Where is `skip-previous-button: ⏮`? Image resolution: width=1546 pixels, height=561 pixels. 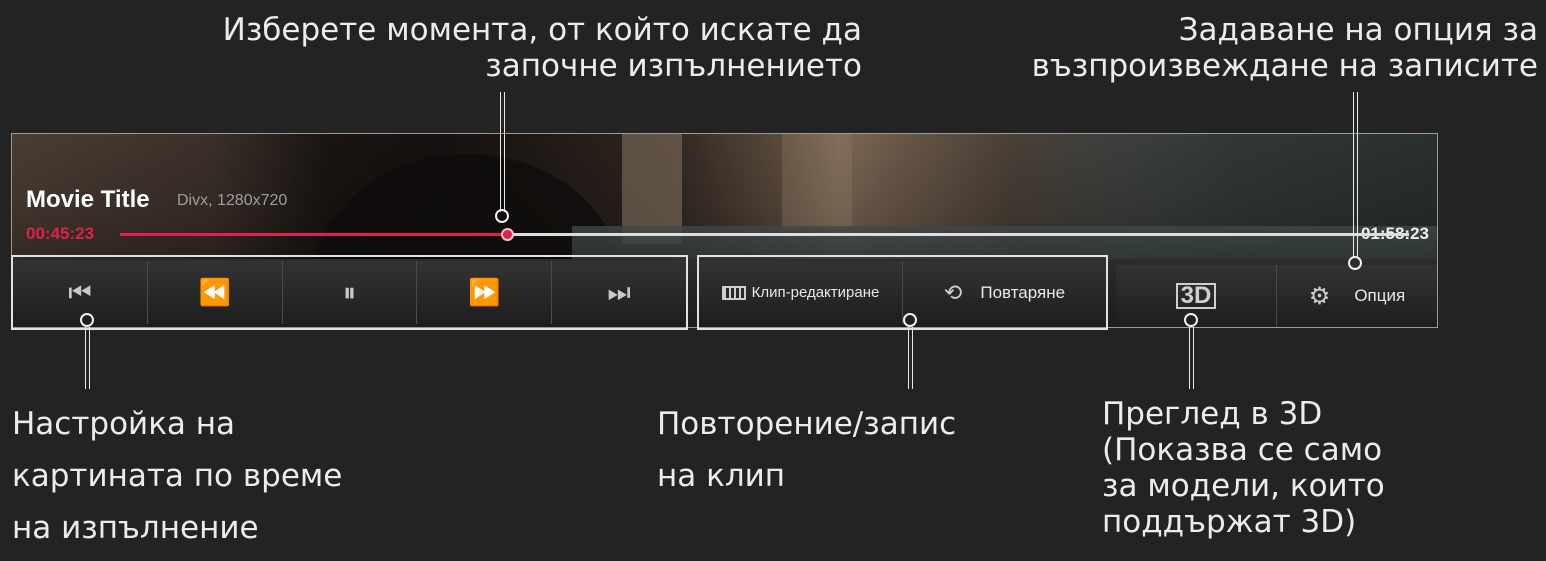 skip-previous-button: ⏮ is located at coordinates (80, 292).